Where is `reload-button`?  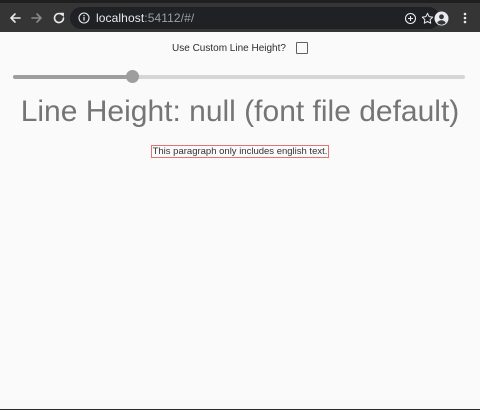
reload-button is located at coordinates (59, 18).